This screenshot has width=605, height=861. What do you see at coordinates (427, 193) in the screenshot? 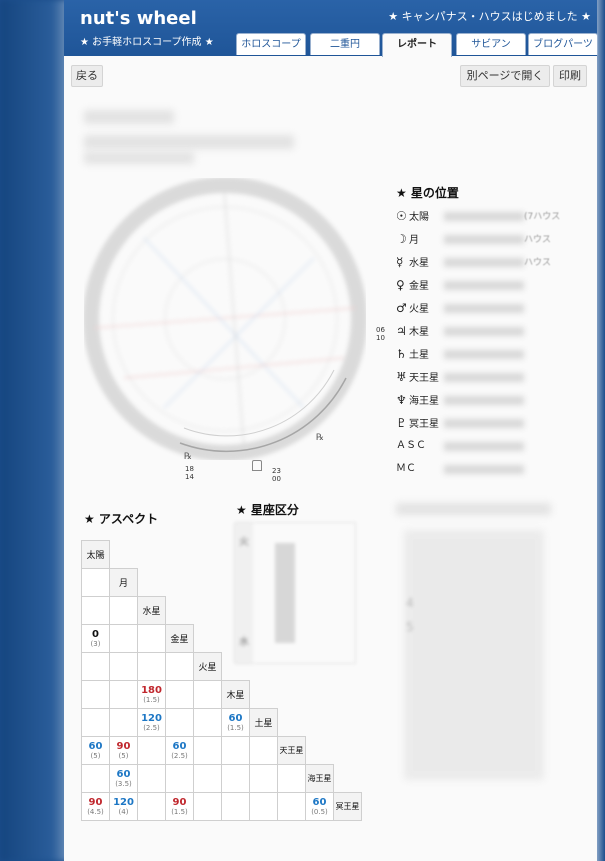
I see `planets-title: ★ 星の位置` at bounding box center [427, 193].